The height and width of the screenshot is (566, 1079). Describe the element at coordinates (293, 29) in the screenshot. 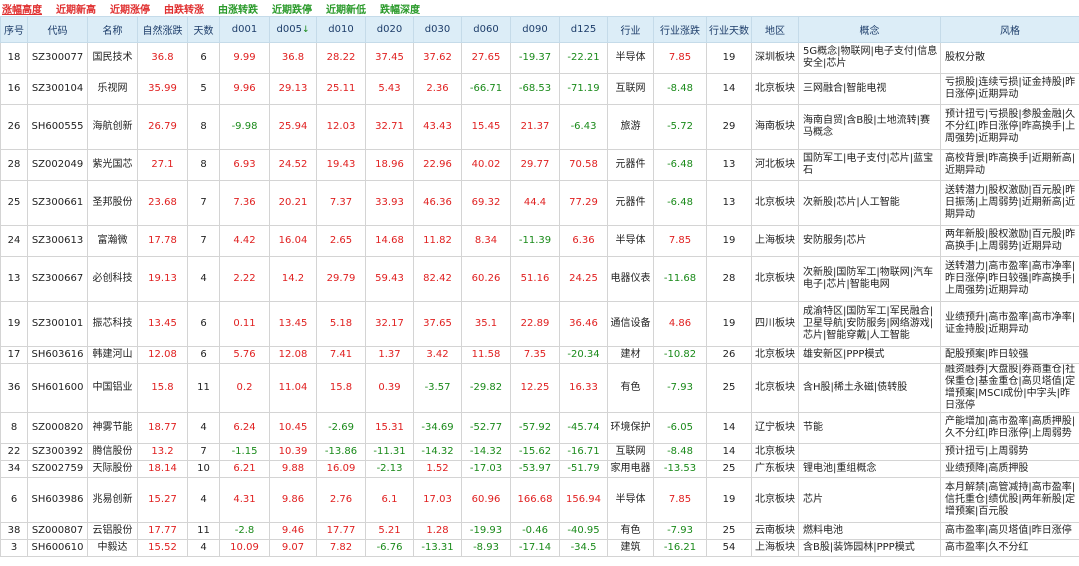

I see `col-header-d005: d005↓` at that location.